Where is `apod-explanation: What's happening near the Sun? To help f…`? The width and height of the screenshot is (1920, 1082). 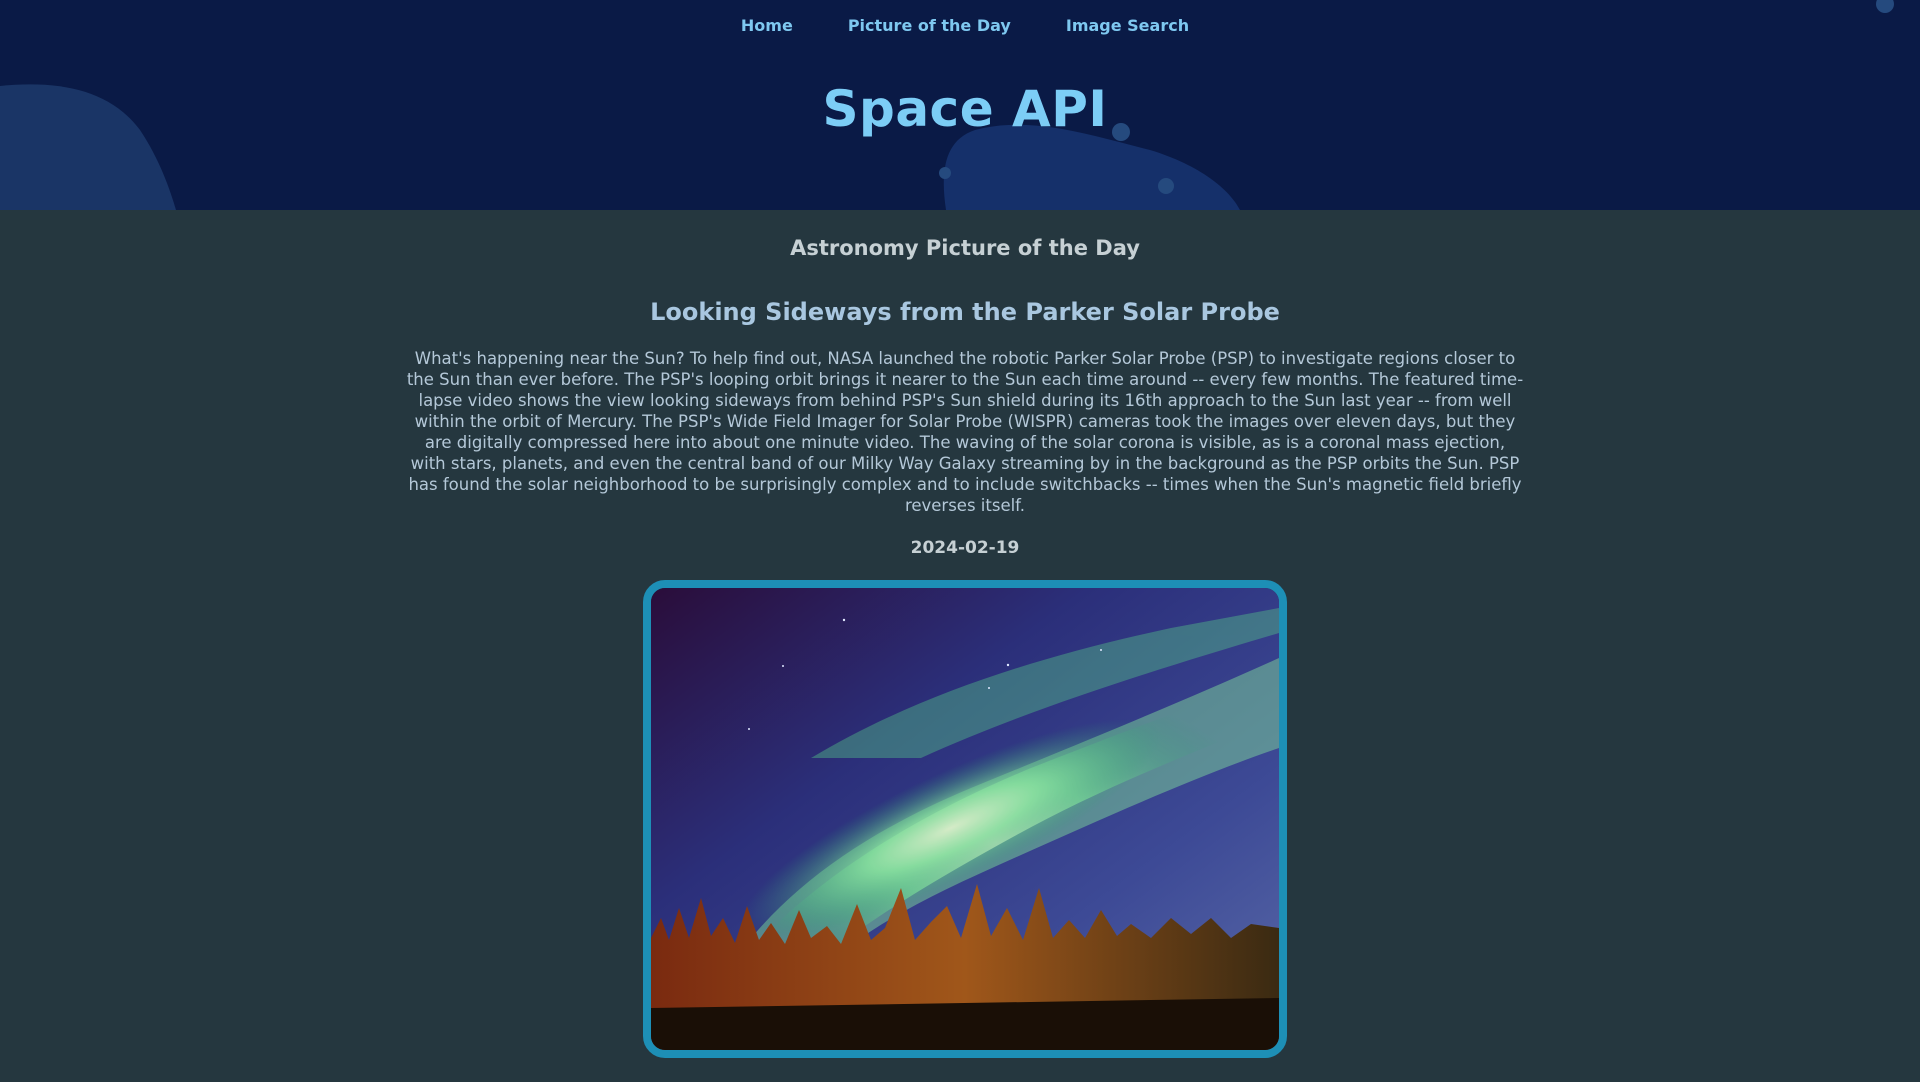 apod-explanation: What's happening near the Sun? To help f… is located at coordinates (965, 432).